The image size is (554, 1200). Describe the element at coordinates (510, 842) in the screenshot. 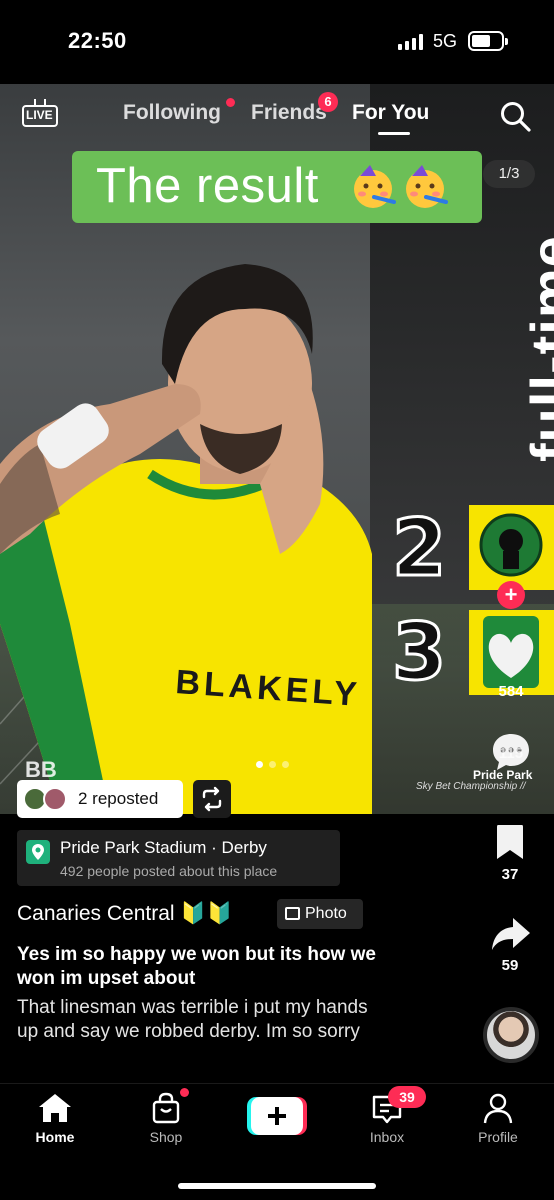

I see `bookmark-icon` at that location.